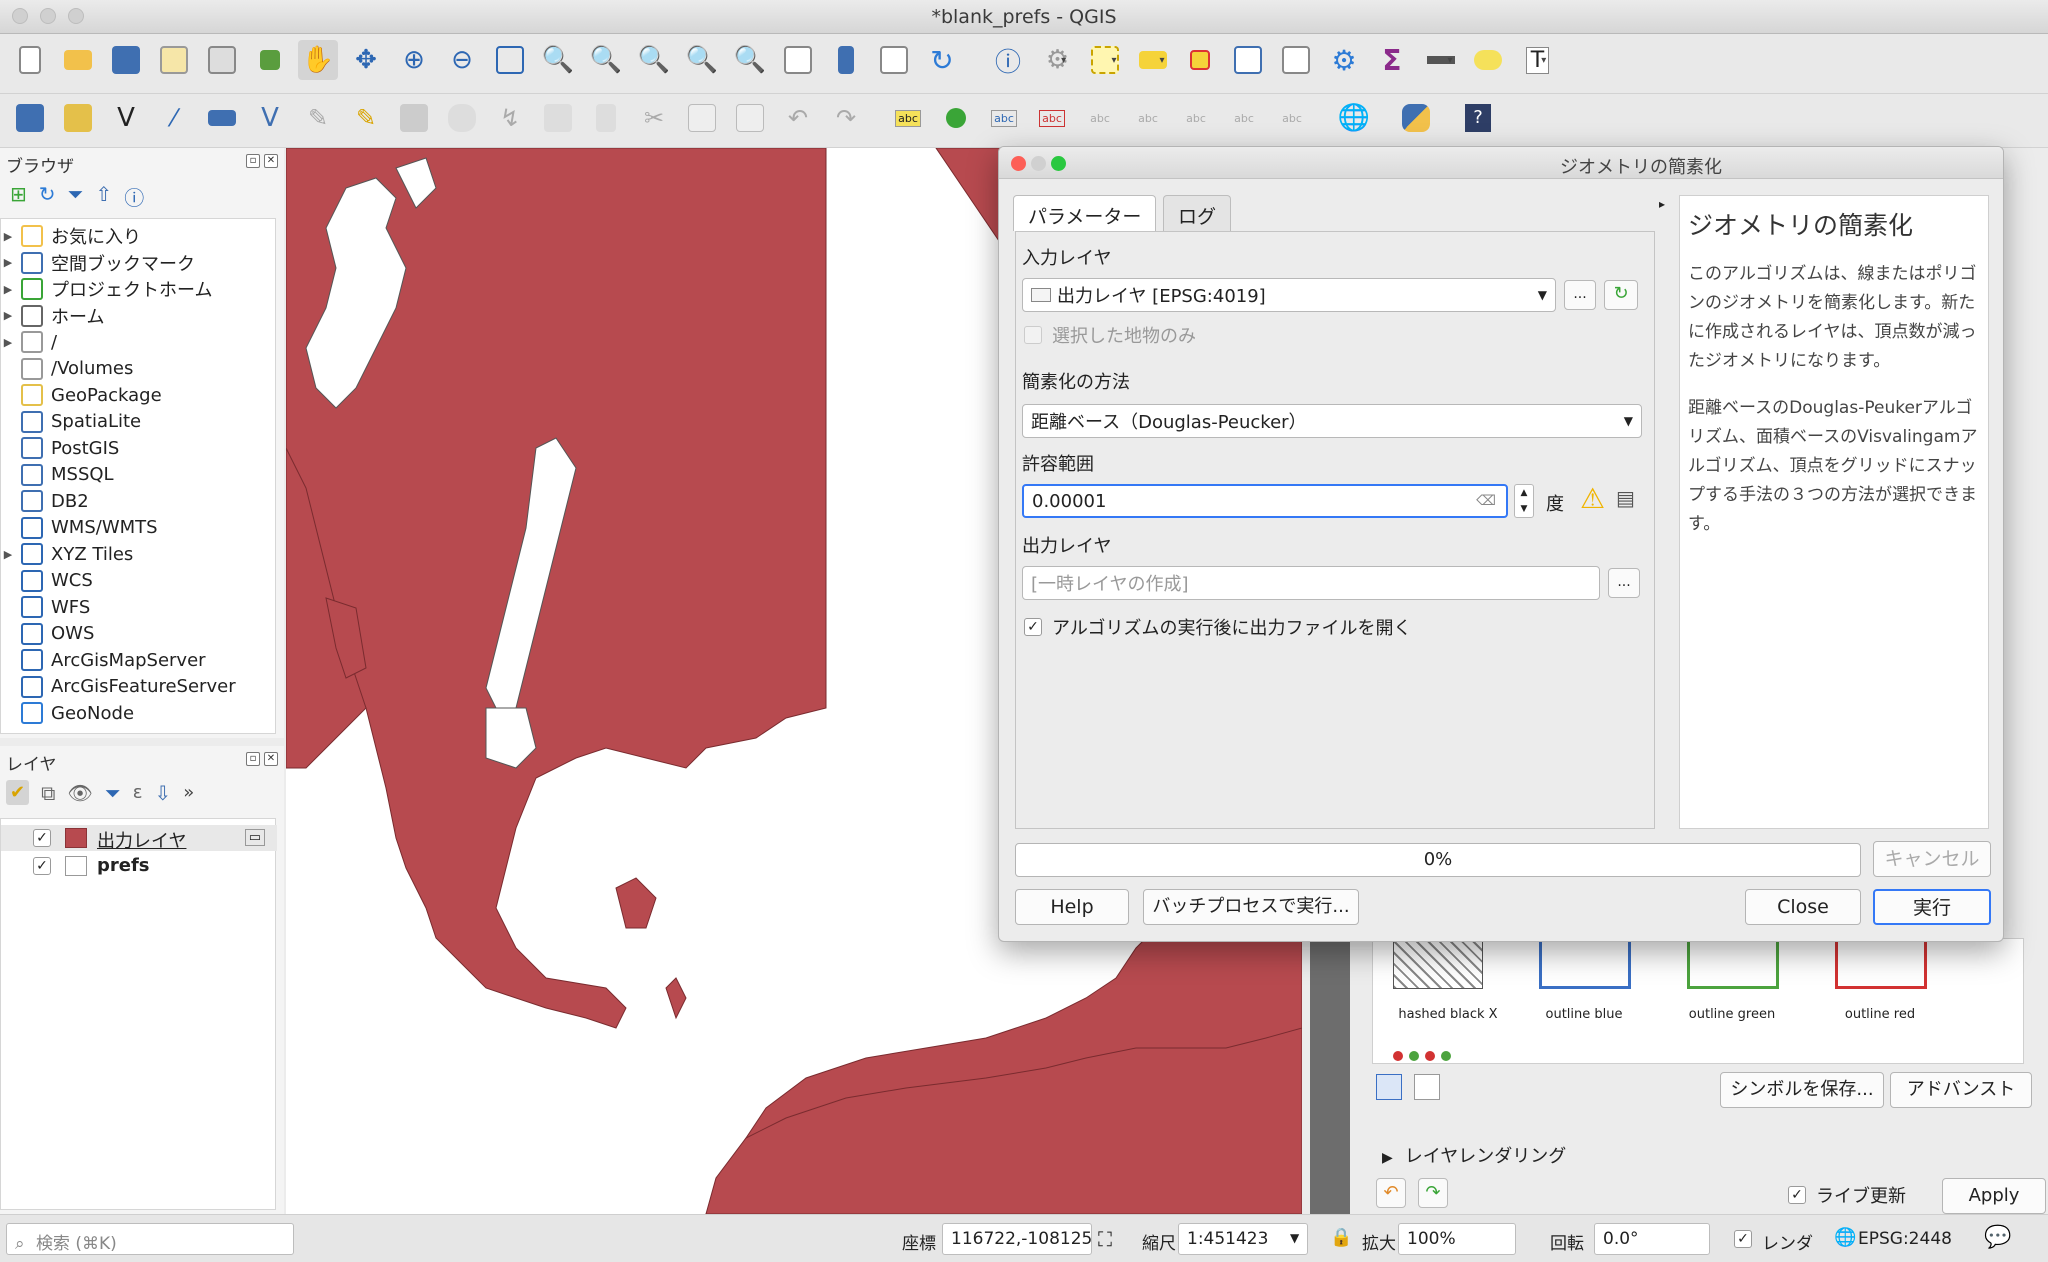 The height and width of the screenshot is (1262, 2048). I want to click on statistics-icon: Σ, so click(1392, 60).